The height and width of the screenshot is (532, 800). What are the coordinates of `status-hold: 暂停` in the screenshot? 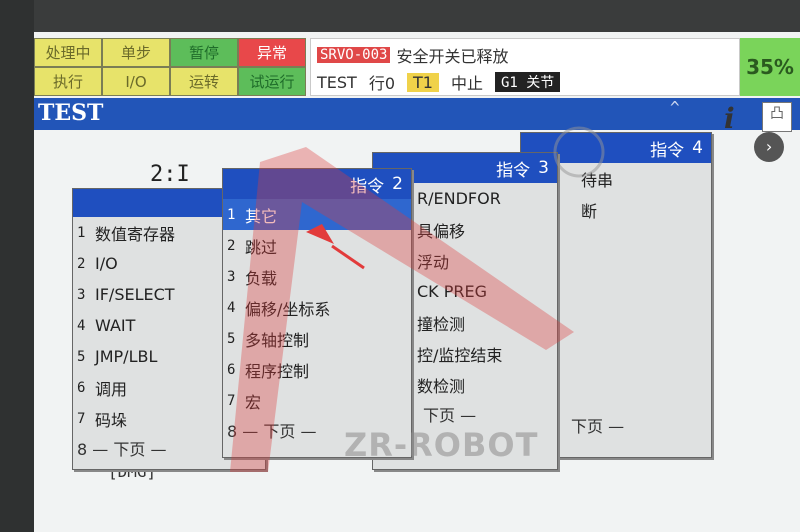 It's located at (204, 52).